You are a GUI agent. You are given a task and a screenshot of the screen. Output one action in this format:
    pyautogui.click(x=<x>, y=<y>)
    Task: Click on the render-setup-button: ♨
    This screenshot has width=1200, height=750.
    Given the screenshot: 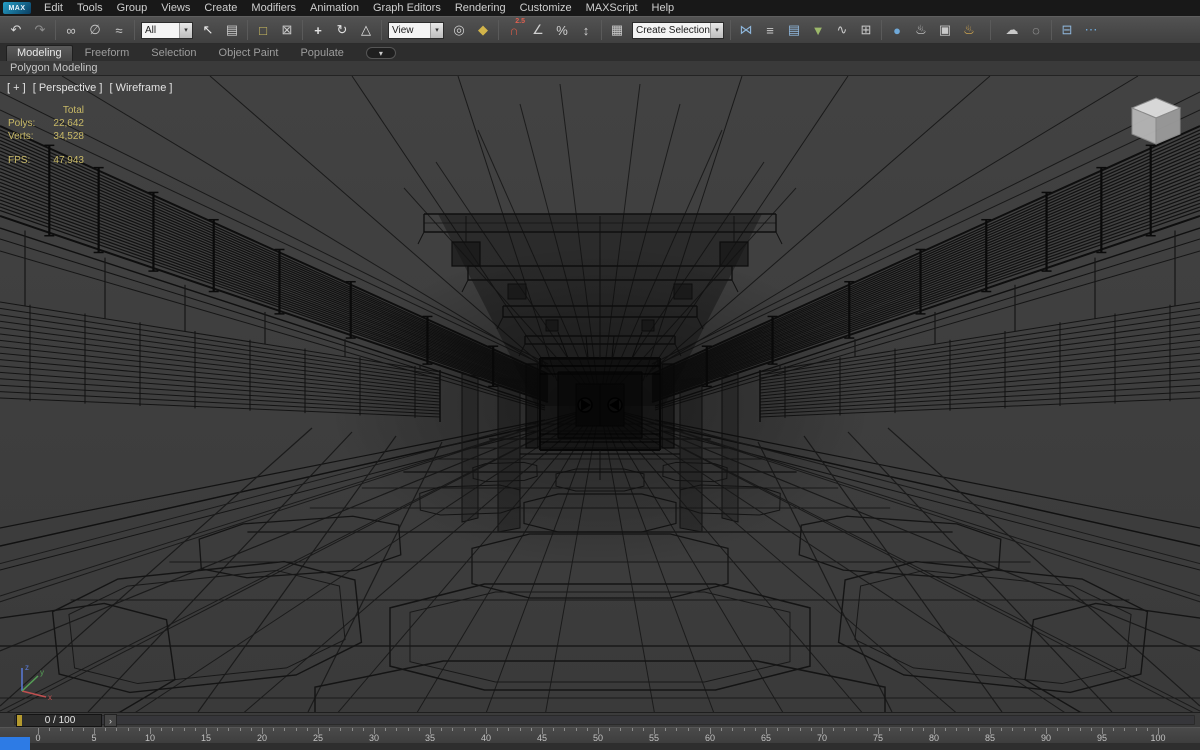 What is the action you would take?
    pyautogui.click(x=921, y=30)
    